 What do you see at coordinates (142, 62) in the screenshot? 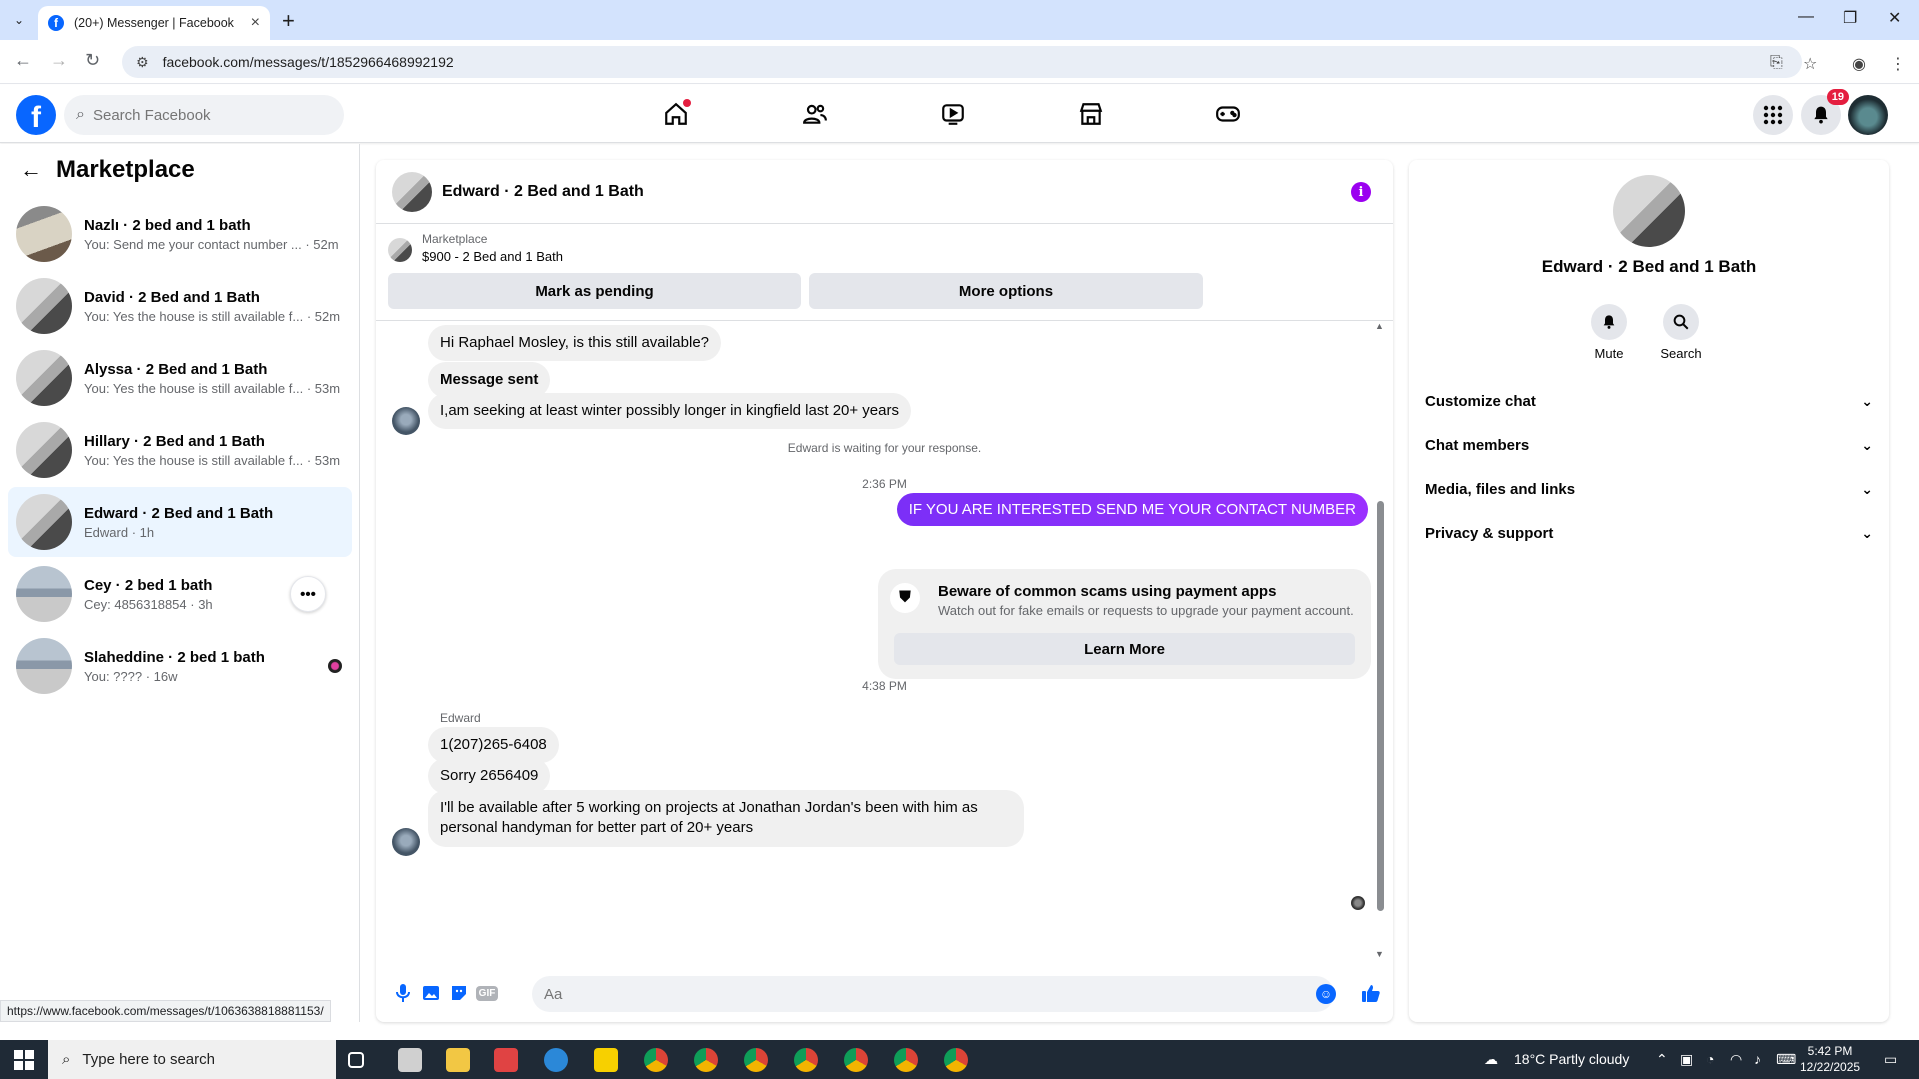
I see `site-info-icon: ⚙` at bounding box center [142, 62].